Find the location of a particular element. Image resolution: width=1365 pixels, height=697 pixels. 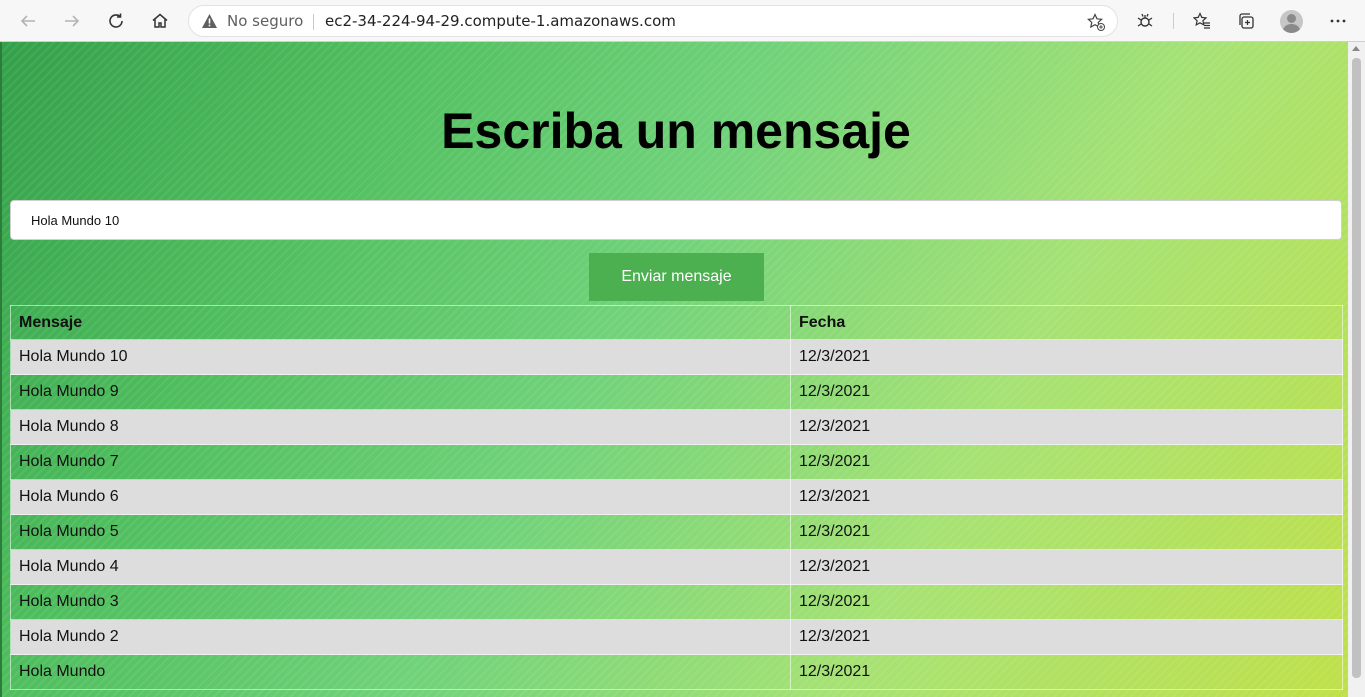

message-cell: Hola Mundo 9 is located at coordinates (400, 392).